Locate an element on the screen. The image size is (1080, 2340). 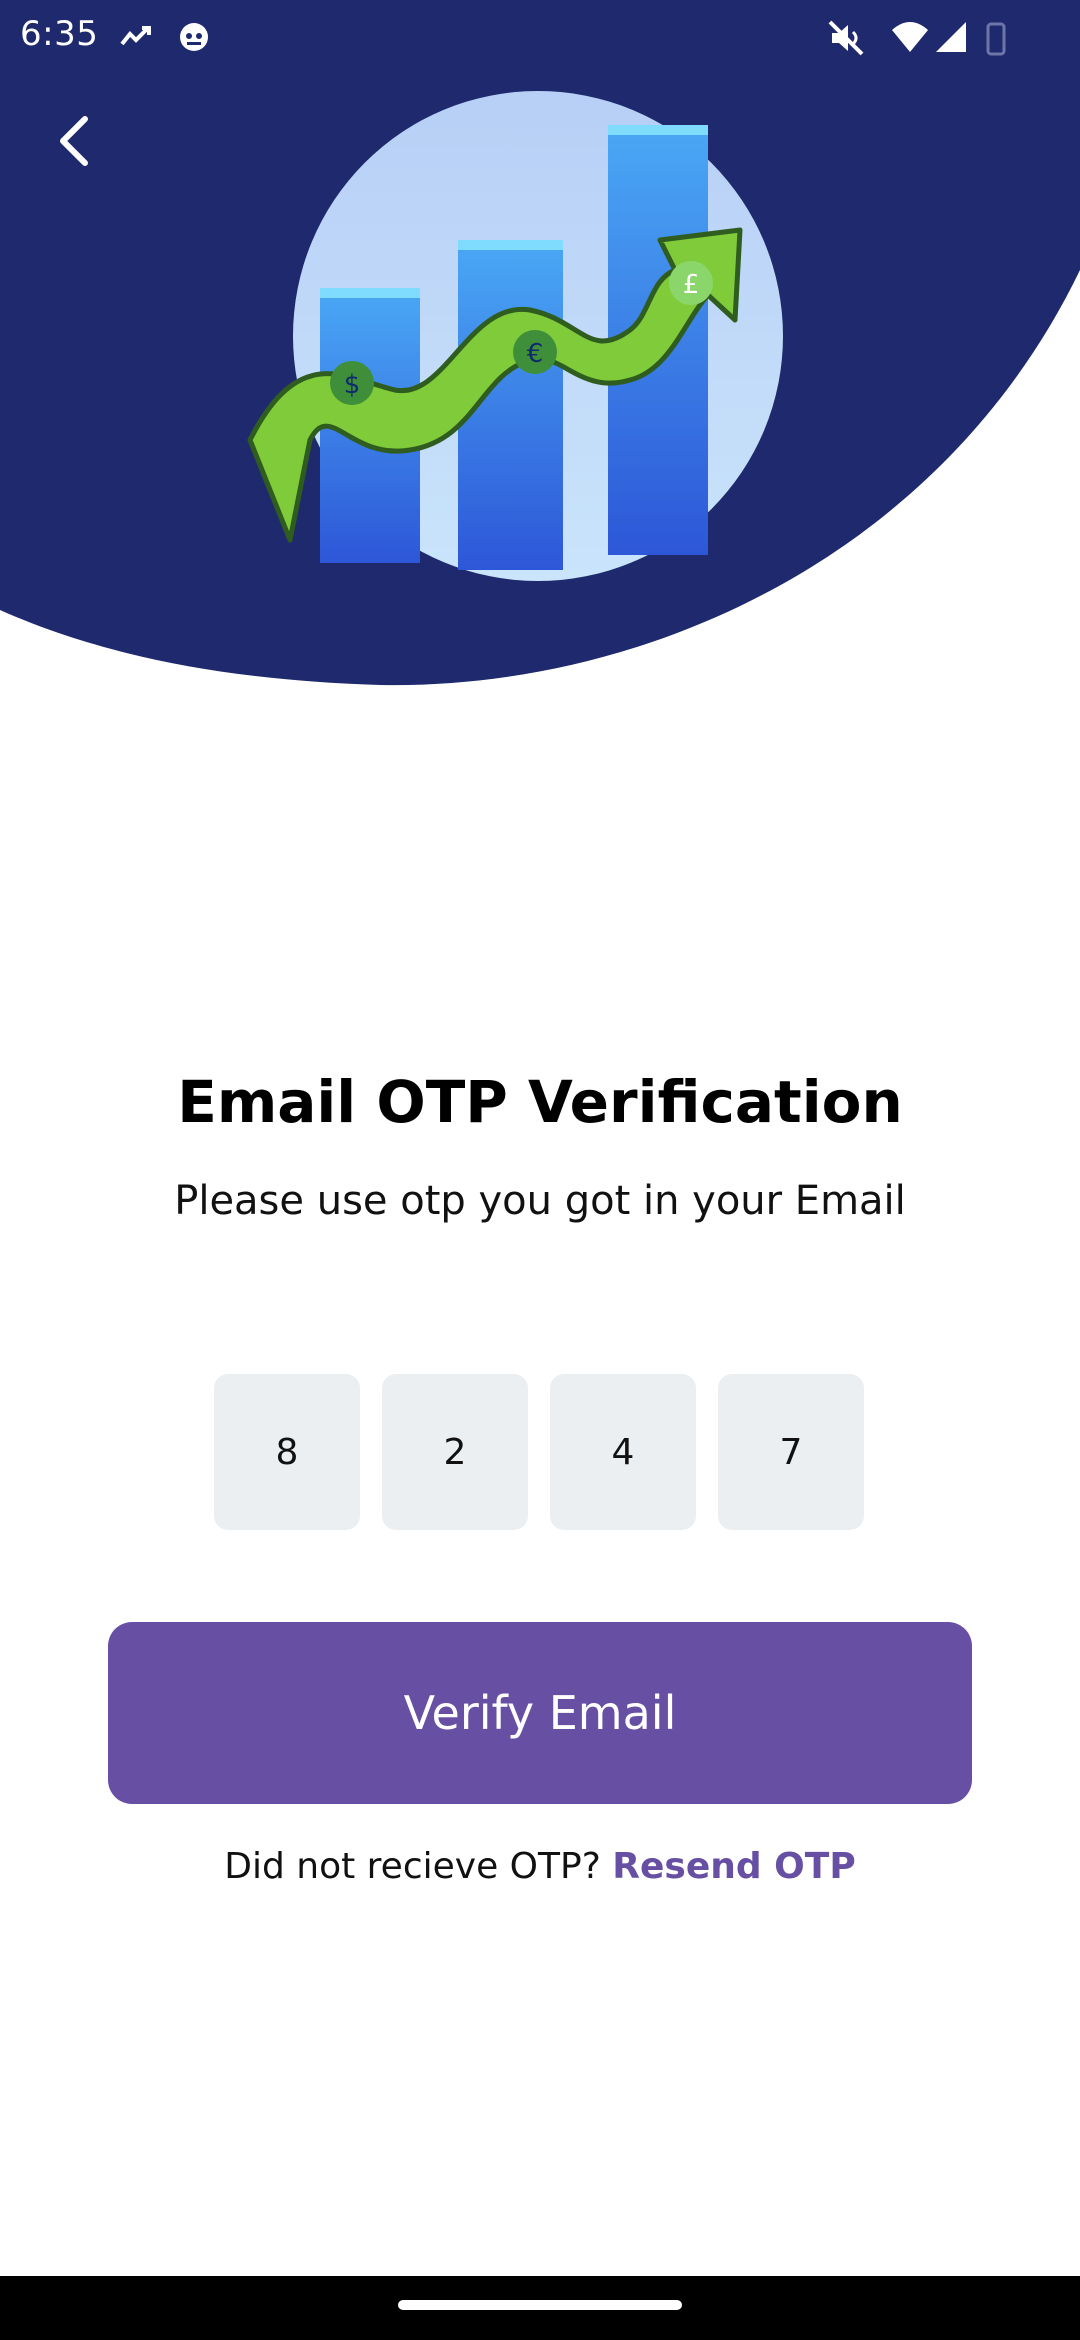
otp-digit-4: 7 is located at coordinates (791, 1452).